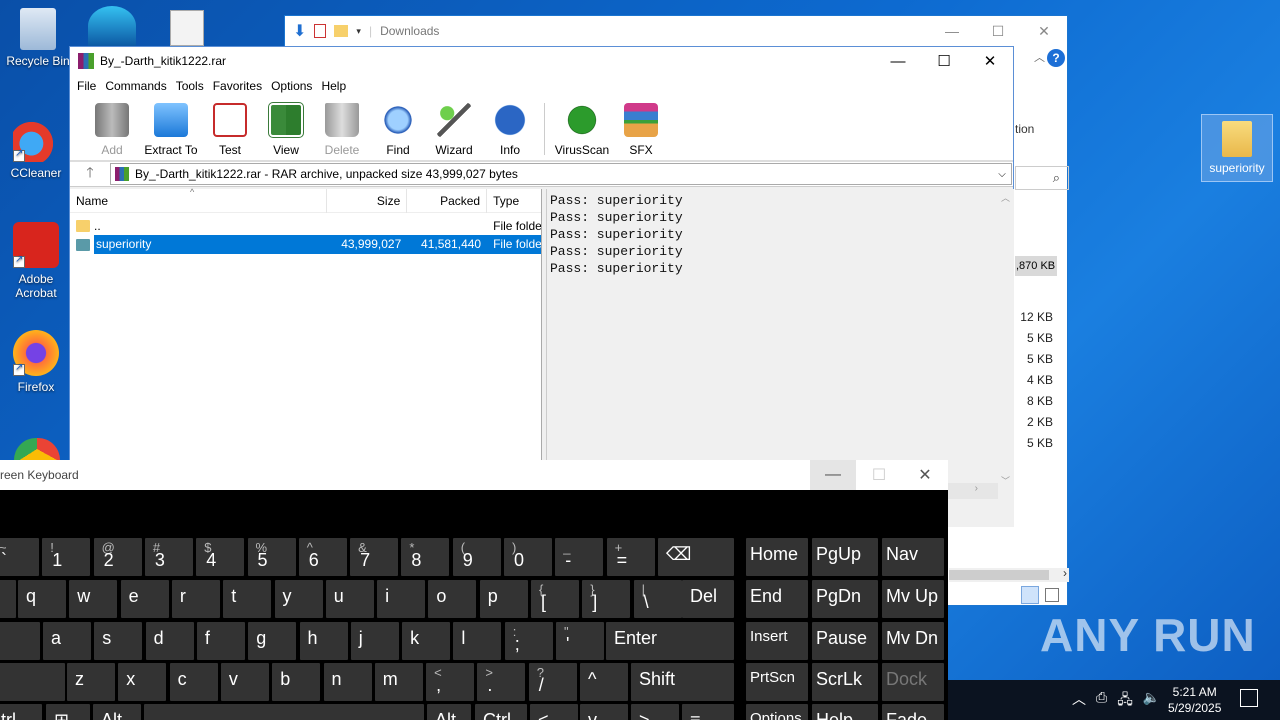 The image size is (1280, 720). I want to click on key-;: :;, so click(528, 641).